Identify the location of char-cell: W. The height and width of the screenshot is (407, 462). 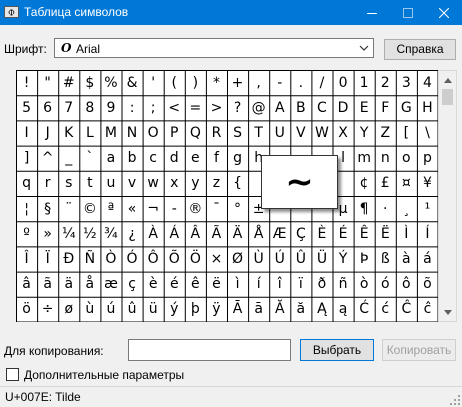
(322, 133).